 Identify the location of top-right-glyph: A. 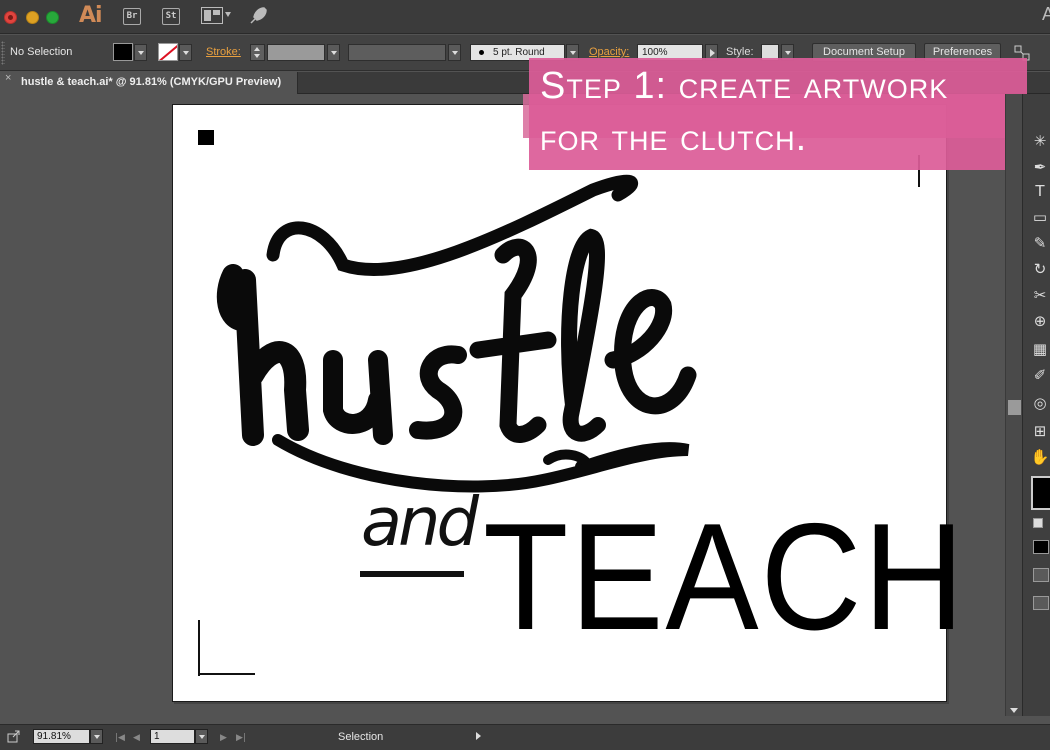
(1046, 14).